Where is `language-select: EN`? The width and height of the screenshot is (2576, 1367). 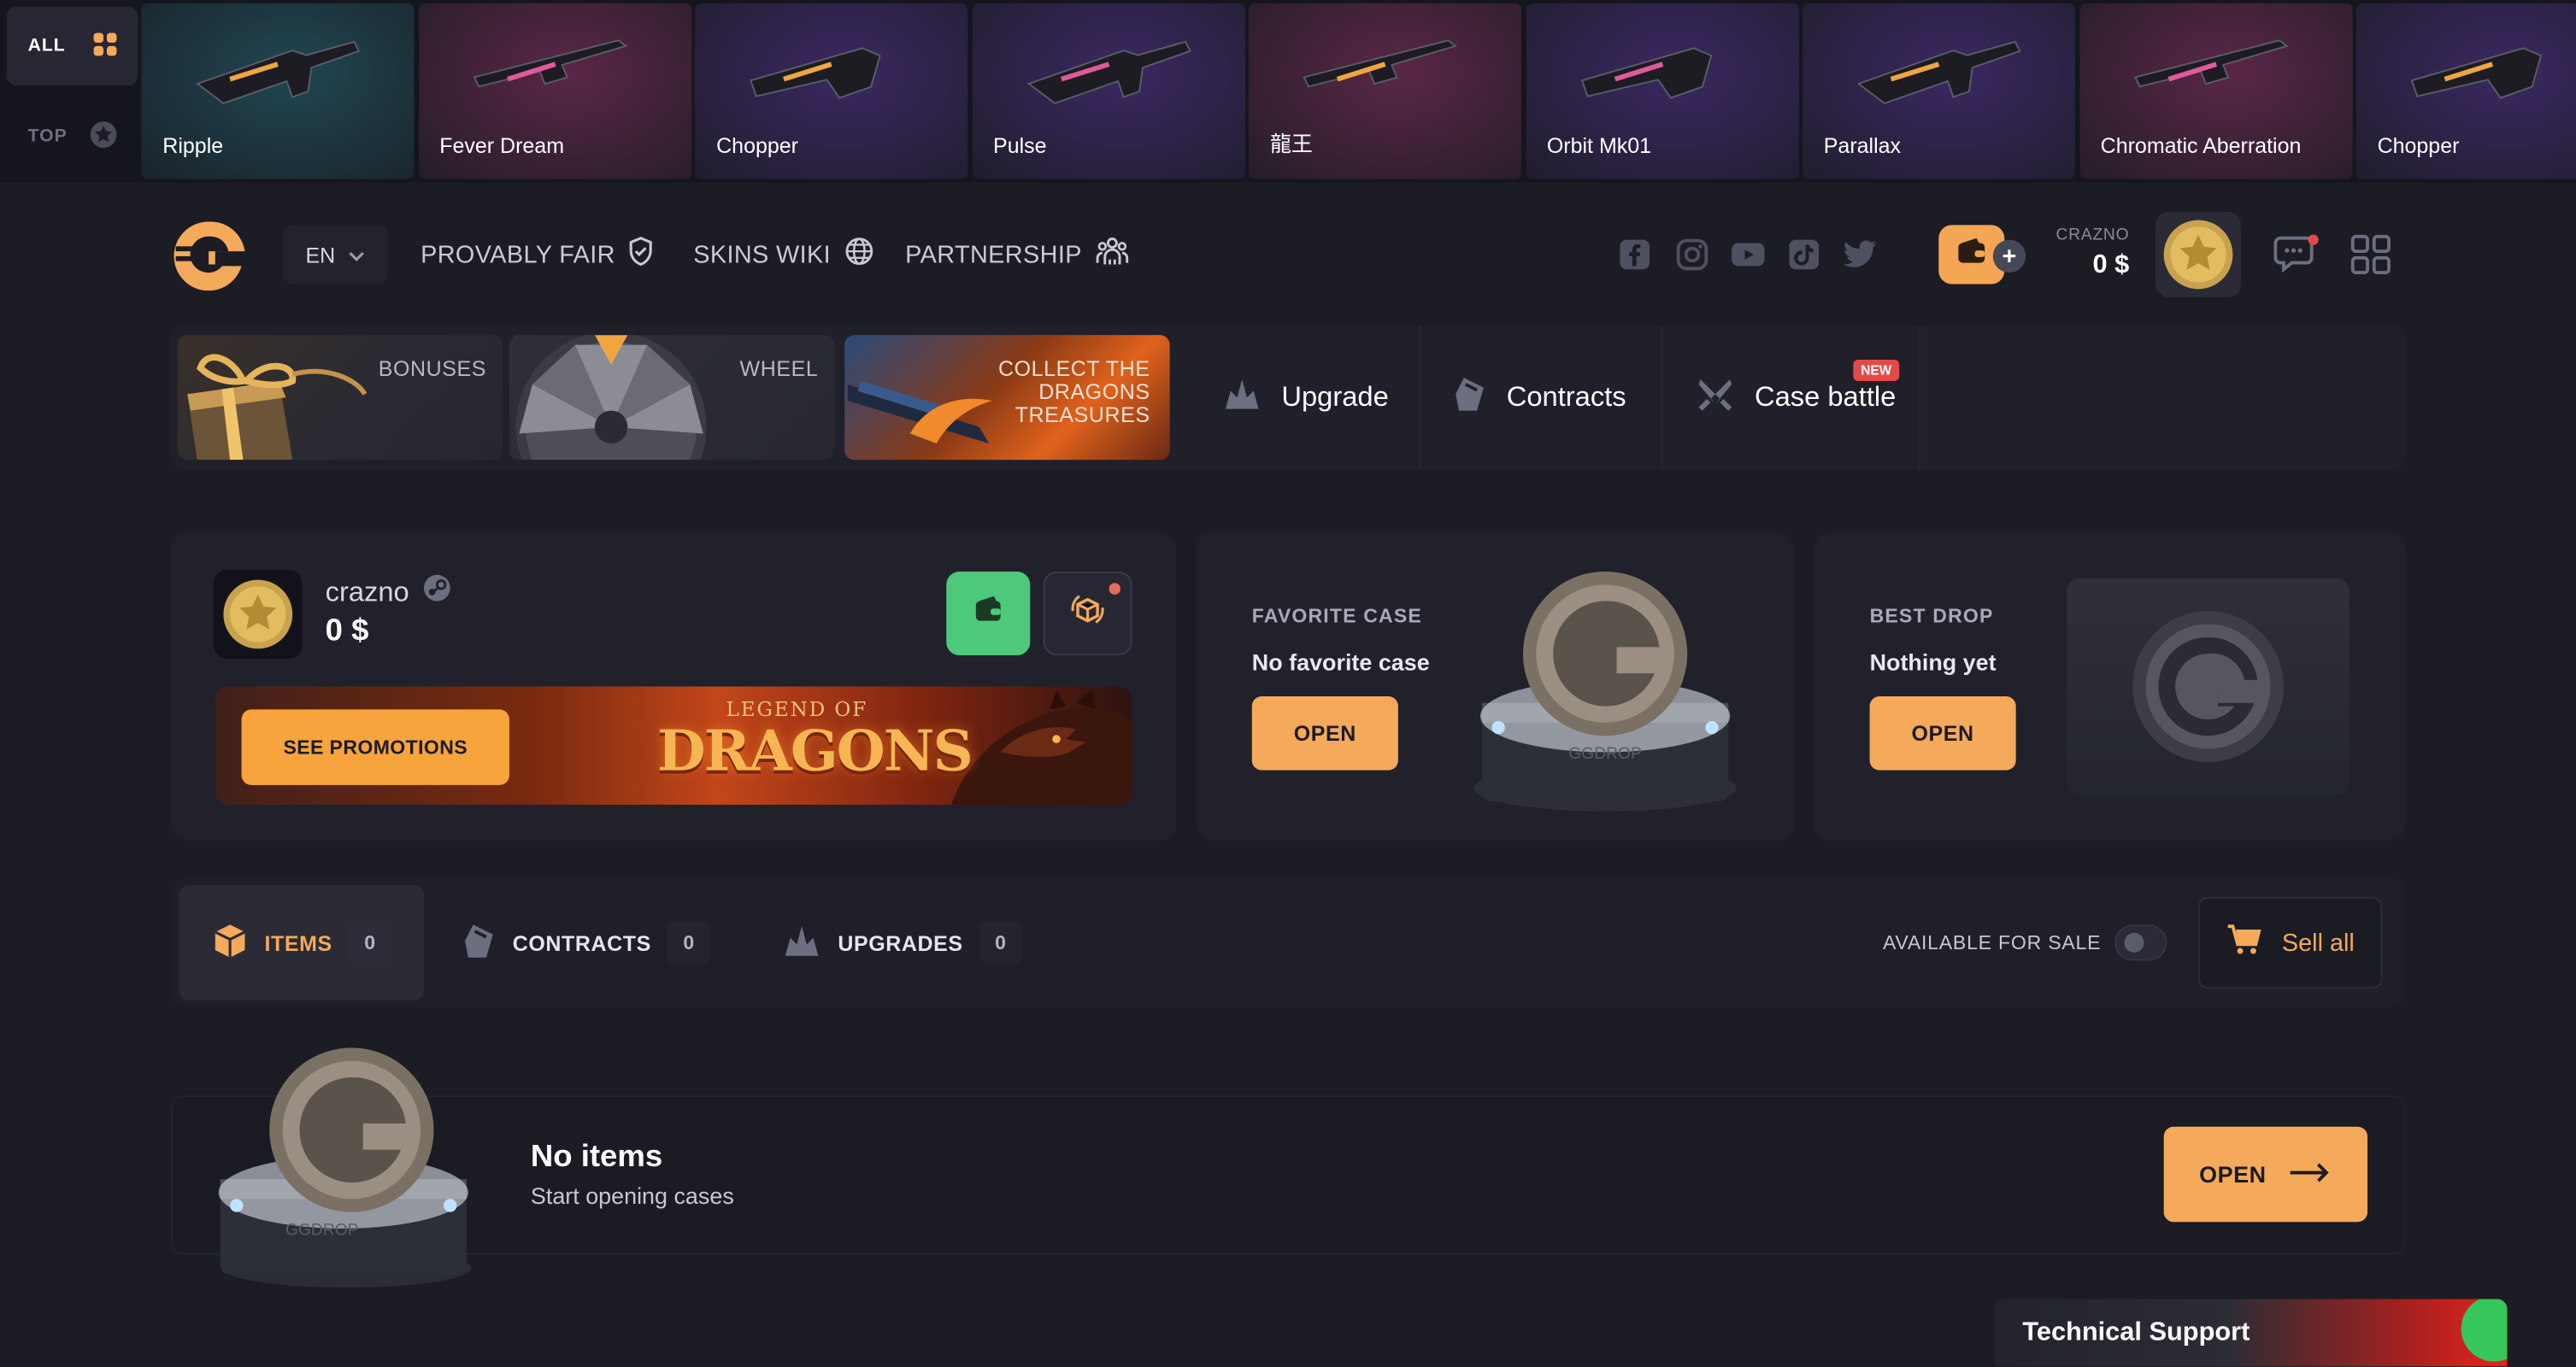 language-select: EN is located at coordinates (335, 255).